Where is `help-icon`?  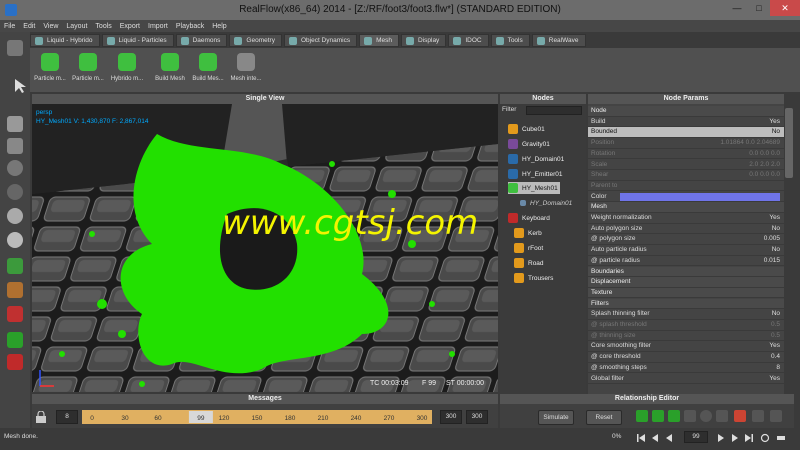 help-icon is located at coordinates (758, 416).